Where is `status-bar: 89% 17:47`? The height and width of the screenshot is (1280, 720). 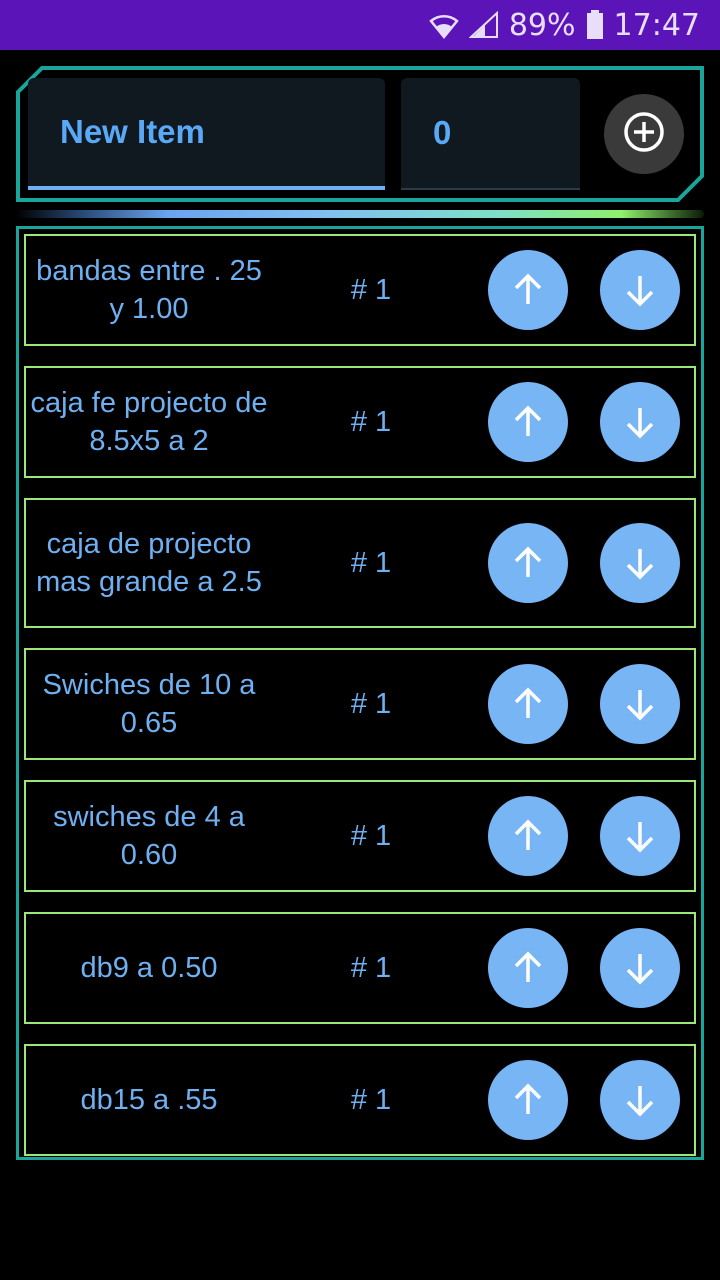
status-bar: 89% 17:47 is located at coordinates (360, 25).